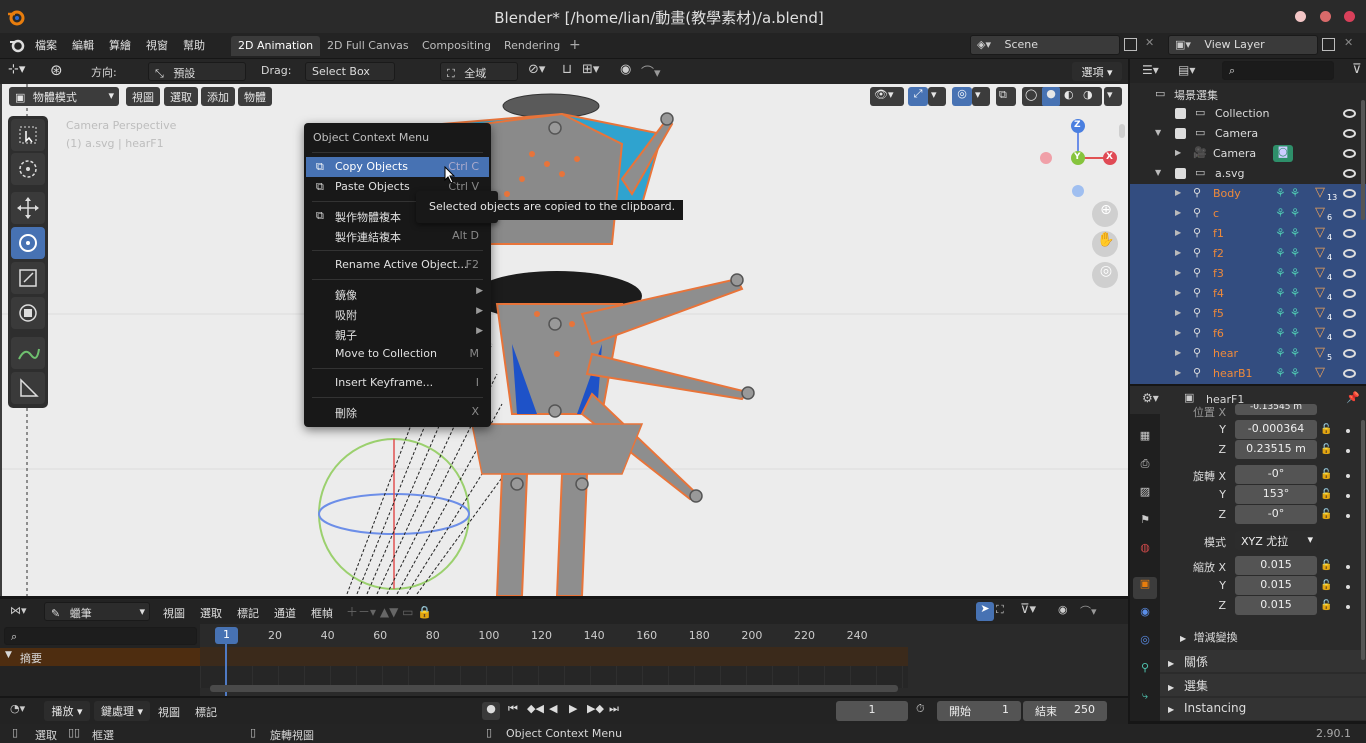 Image resolution: width=1366 pixels, height=743 pixels. I want to click on gizmo-toggle-icon: ⤢, so click(918, 96).